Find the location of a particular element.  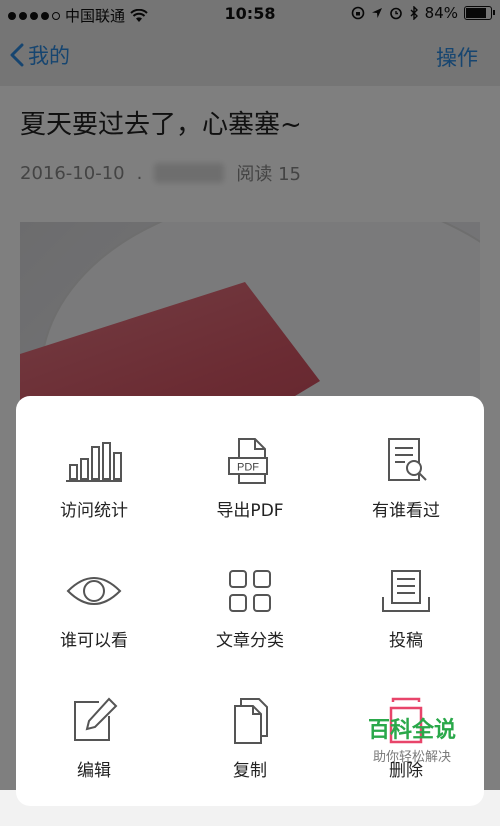

action-visit-stats: 访问统计 is located at coordinates (94, 501).